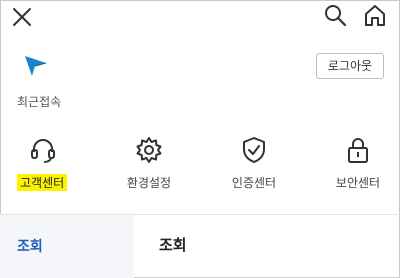 The width and height of the screenshot is (400, 278). What do you see at coordinates (358, 183) in the screenshot?
I see `menu-item-label: 보안센터` at bounding box center [358, 183].